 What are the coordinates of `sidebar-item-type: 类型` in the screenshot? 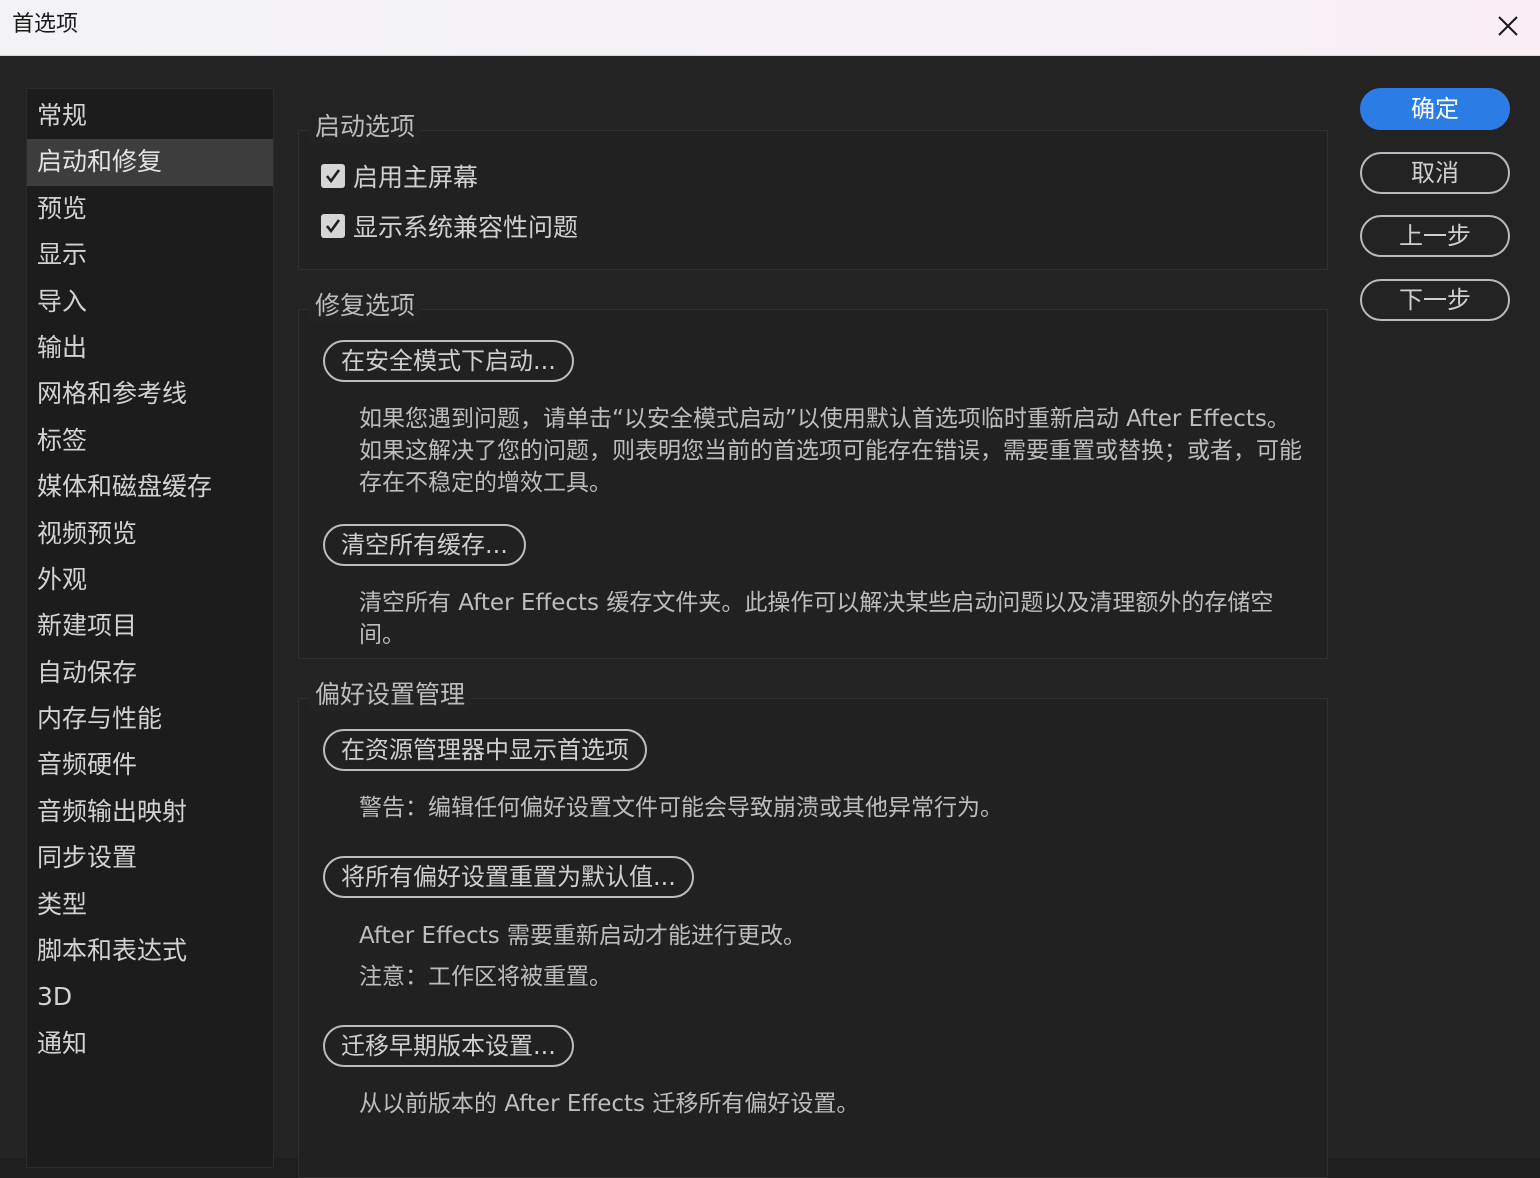 It's located at (150, 905).